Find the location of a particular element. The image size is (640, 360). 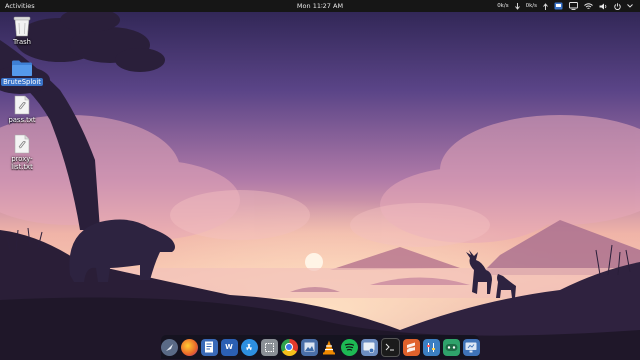

display-icon is located at coordinates (573, 6).